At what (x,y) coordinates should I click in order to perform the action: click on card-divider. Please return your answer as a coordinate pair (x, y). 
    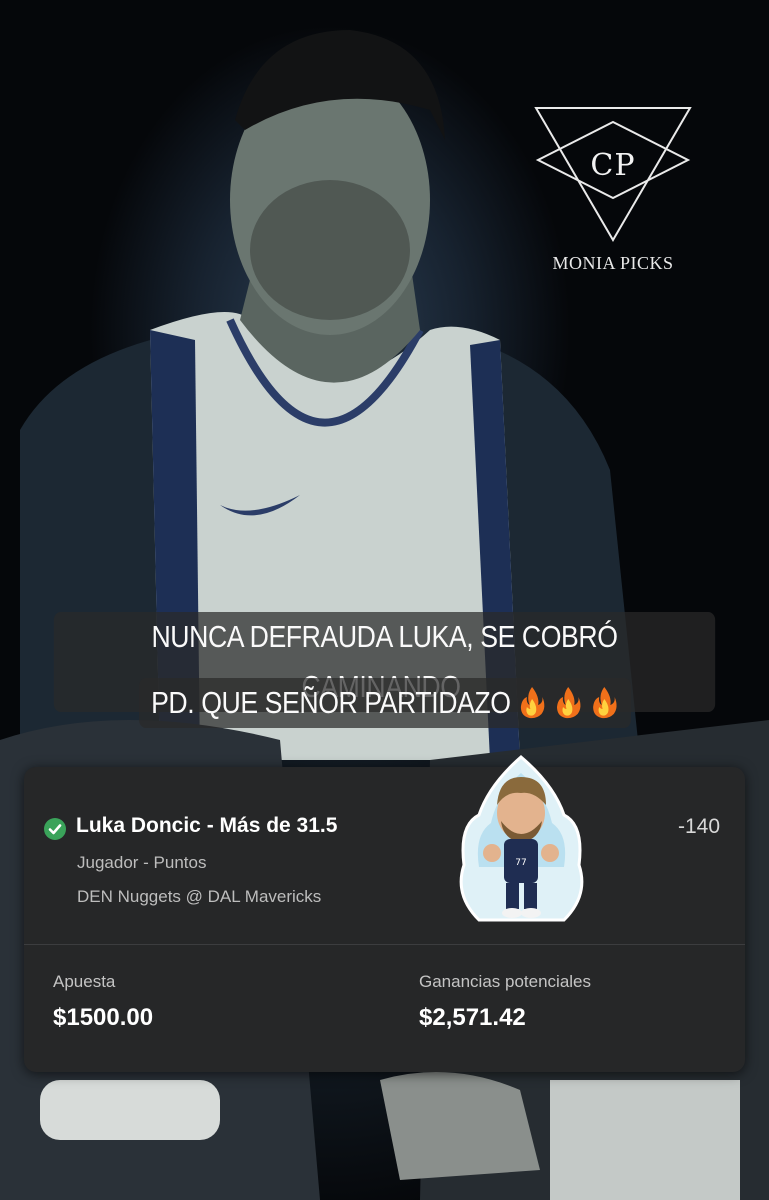
    Looking at the image, I should click on (384, 944).